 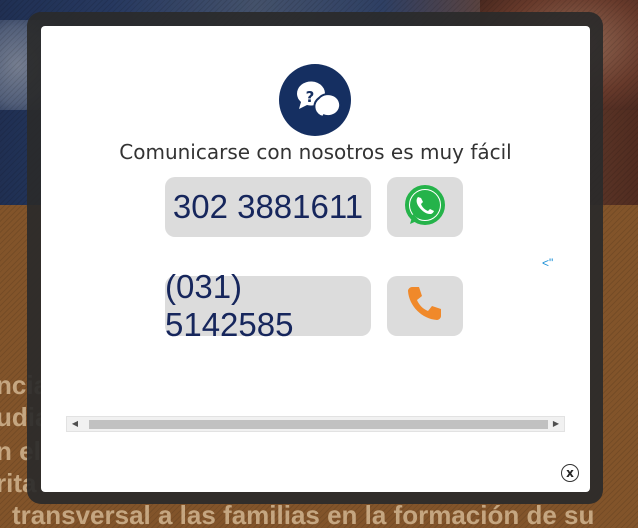 I want to click on whatsapp-number-button: 302 3881611, so click(x=268, y=207).